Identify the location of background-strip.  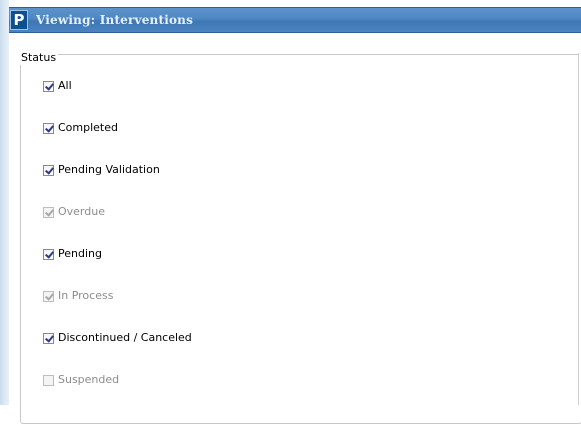
(4, 202).